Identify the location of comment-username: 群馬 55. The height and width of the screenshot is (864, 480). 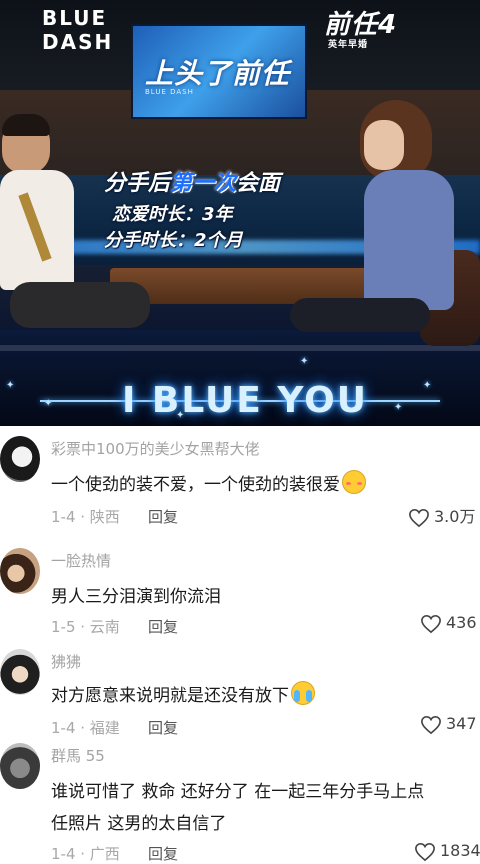
(78, 755).